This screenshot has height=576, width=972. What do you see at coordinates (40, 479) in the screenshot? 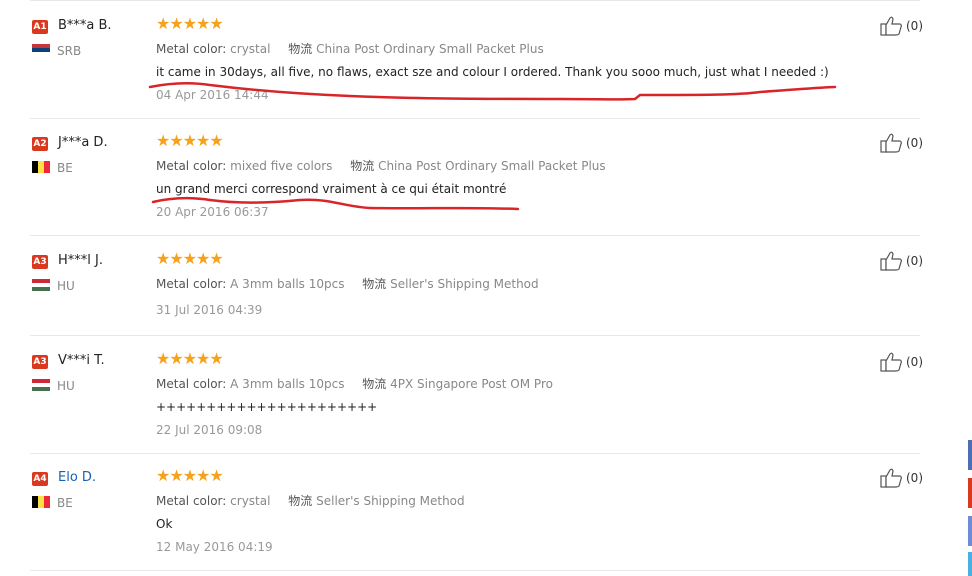
I see `user-level-badge: A4` at bounding box center [40, 479].